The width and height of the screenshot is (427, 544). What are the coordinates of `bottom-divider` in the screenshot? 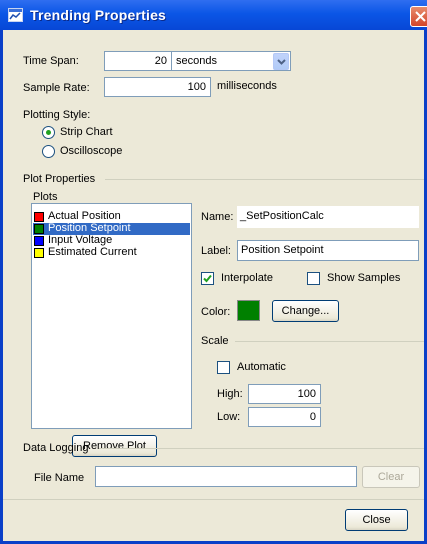 It's located at (213, 499).